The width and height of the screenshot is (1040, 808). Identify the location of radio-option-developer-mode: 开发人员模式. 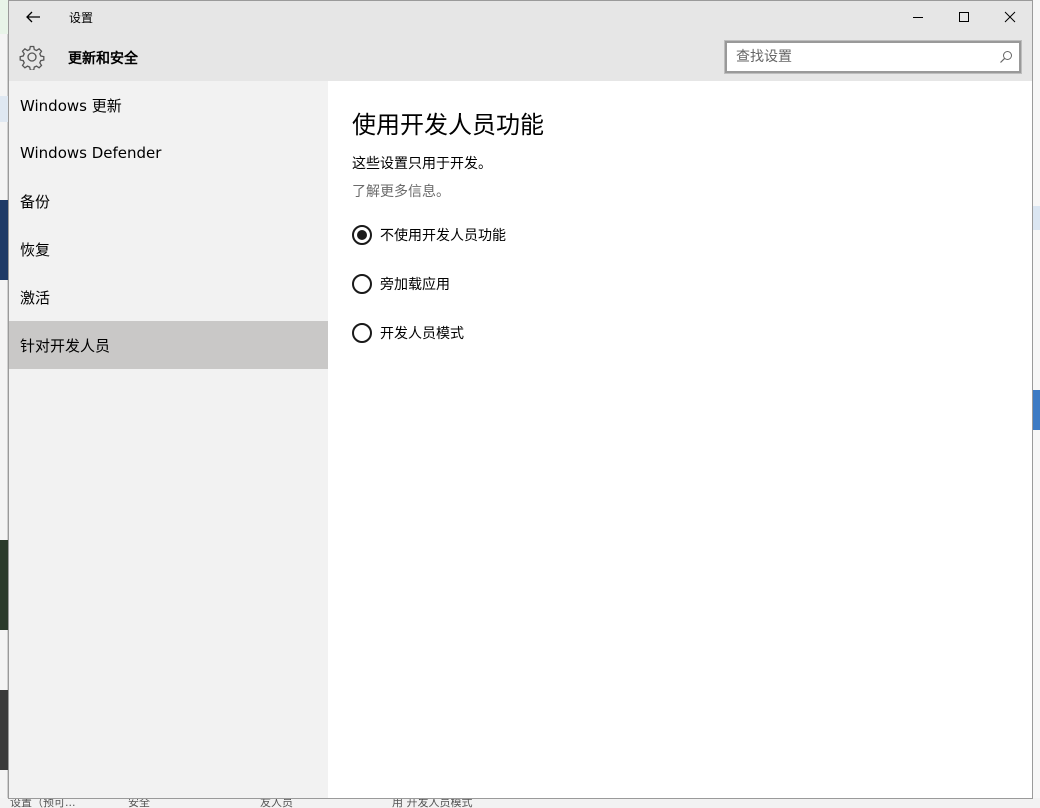
(408, 333).